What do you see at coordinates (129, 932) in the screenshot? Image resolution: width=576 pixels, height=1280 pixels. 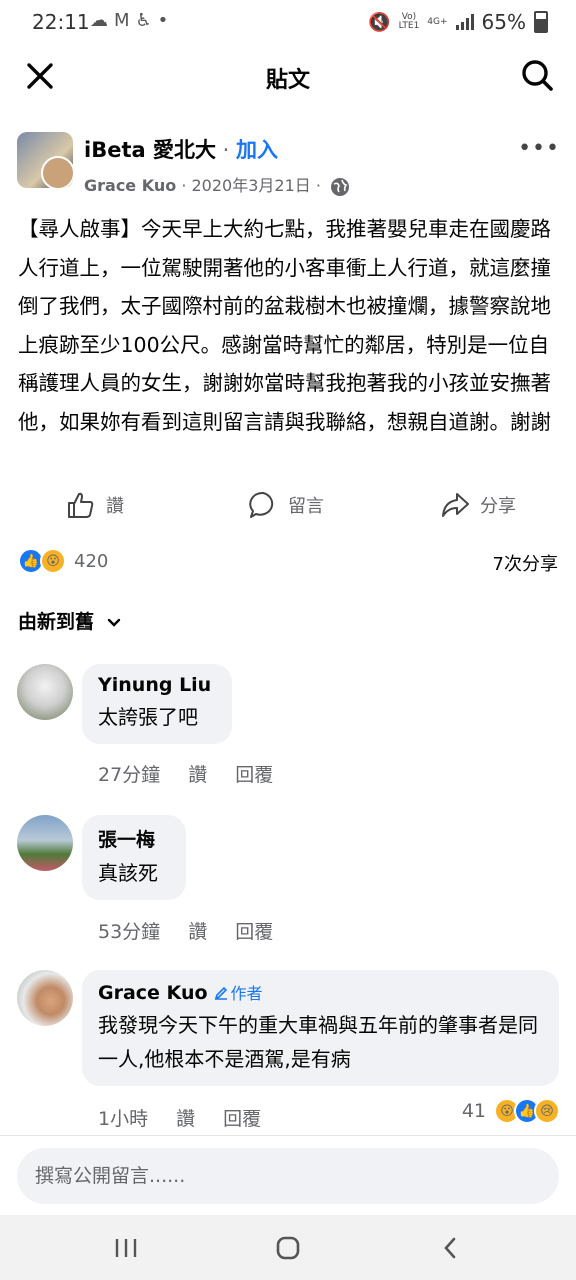 I see `comment-time: 53分鐘` at bounding box center [129, 932].